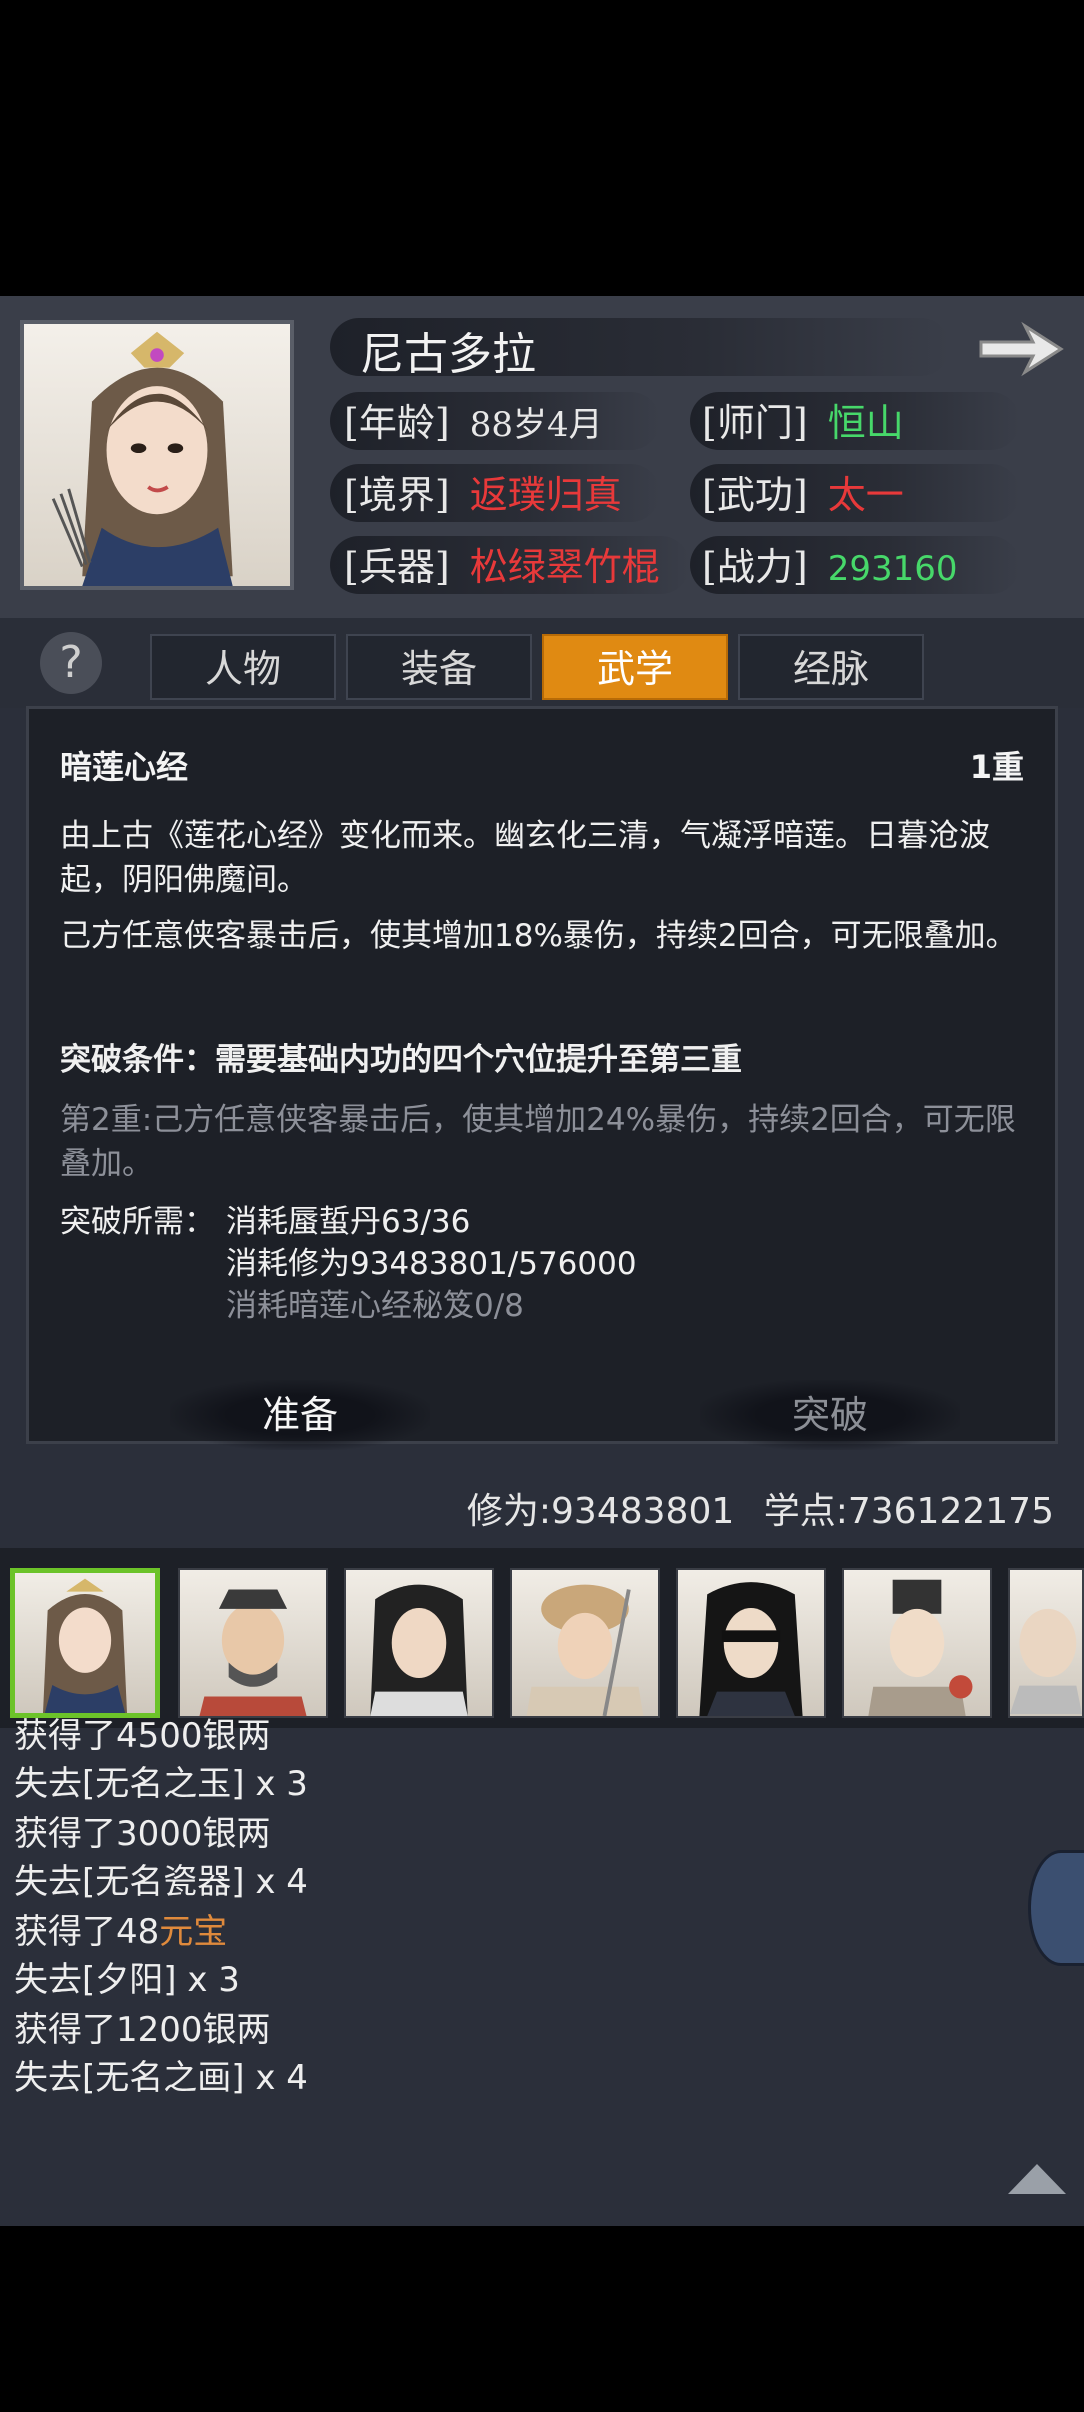  I want to click on skill-label: [武功], so click(755, 495).